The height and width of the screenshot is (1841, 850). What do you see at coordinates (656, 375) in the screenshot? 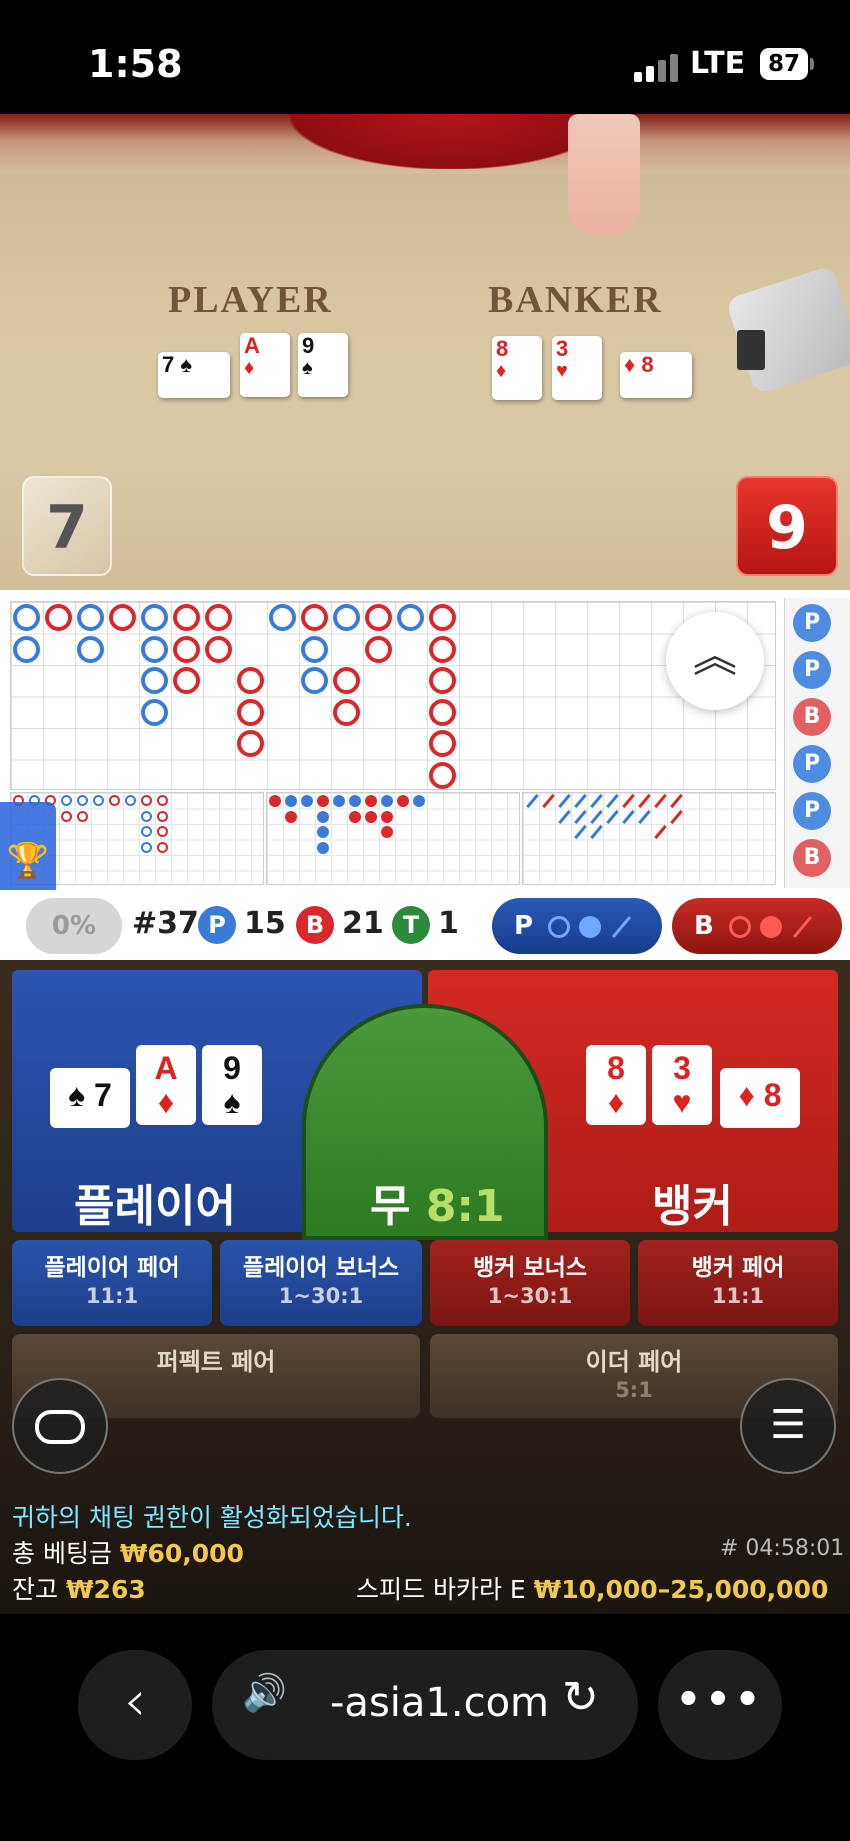
I see `banker-card-3: ♦ 8` at bounding box center [656, 375].